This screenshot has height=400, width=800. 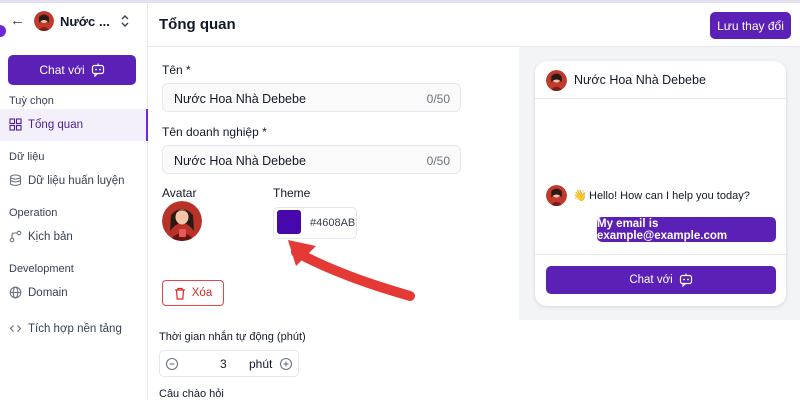 I want to click on back-arrow-icon: ←, so click(x=18, y=21).